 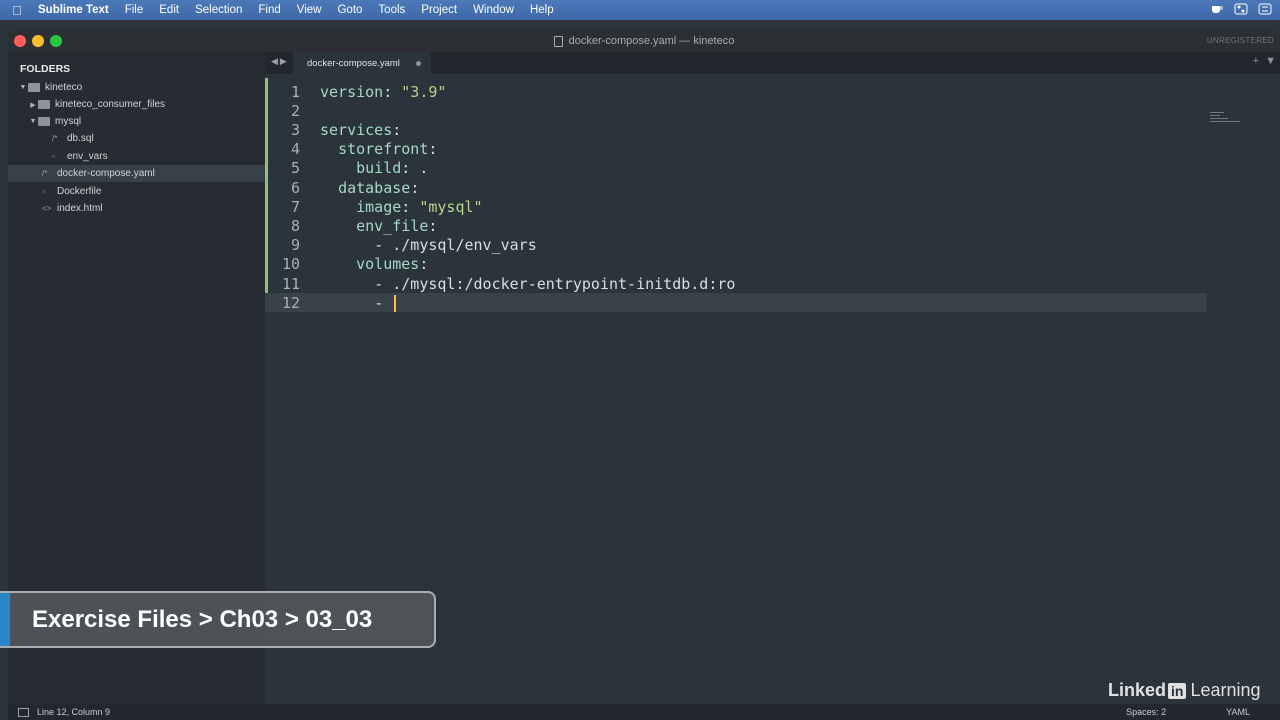 What do you see at coordinates (424, 91) in the screenshot?
I see `yaml-value: "3.9"` at bounding box center [424, 91].